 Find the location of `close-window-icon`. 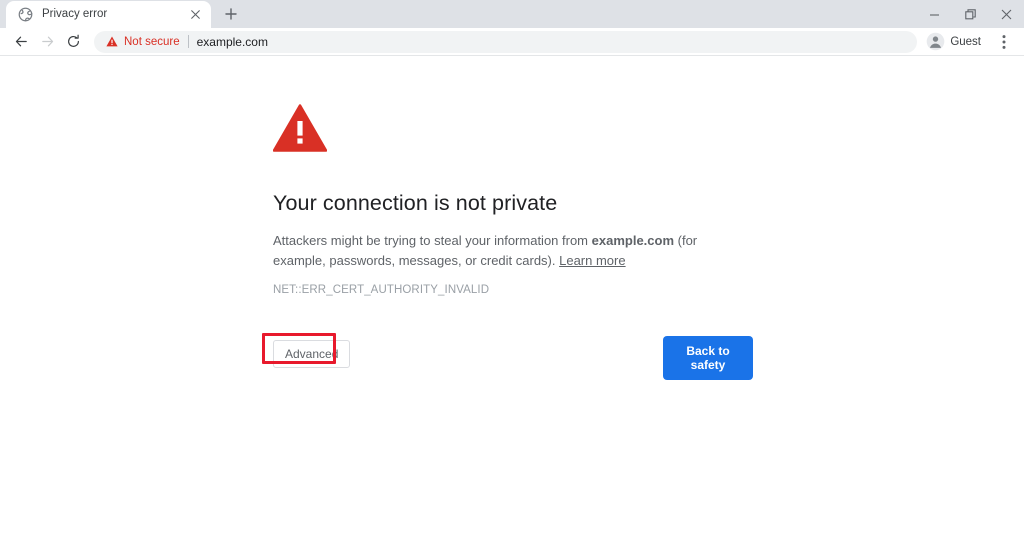

close-window-icon is located at coordinates (1006, 14).